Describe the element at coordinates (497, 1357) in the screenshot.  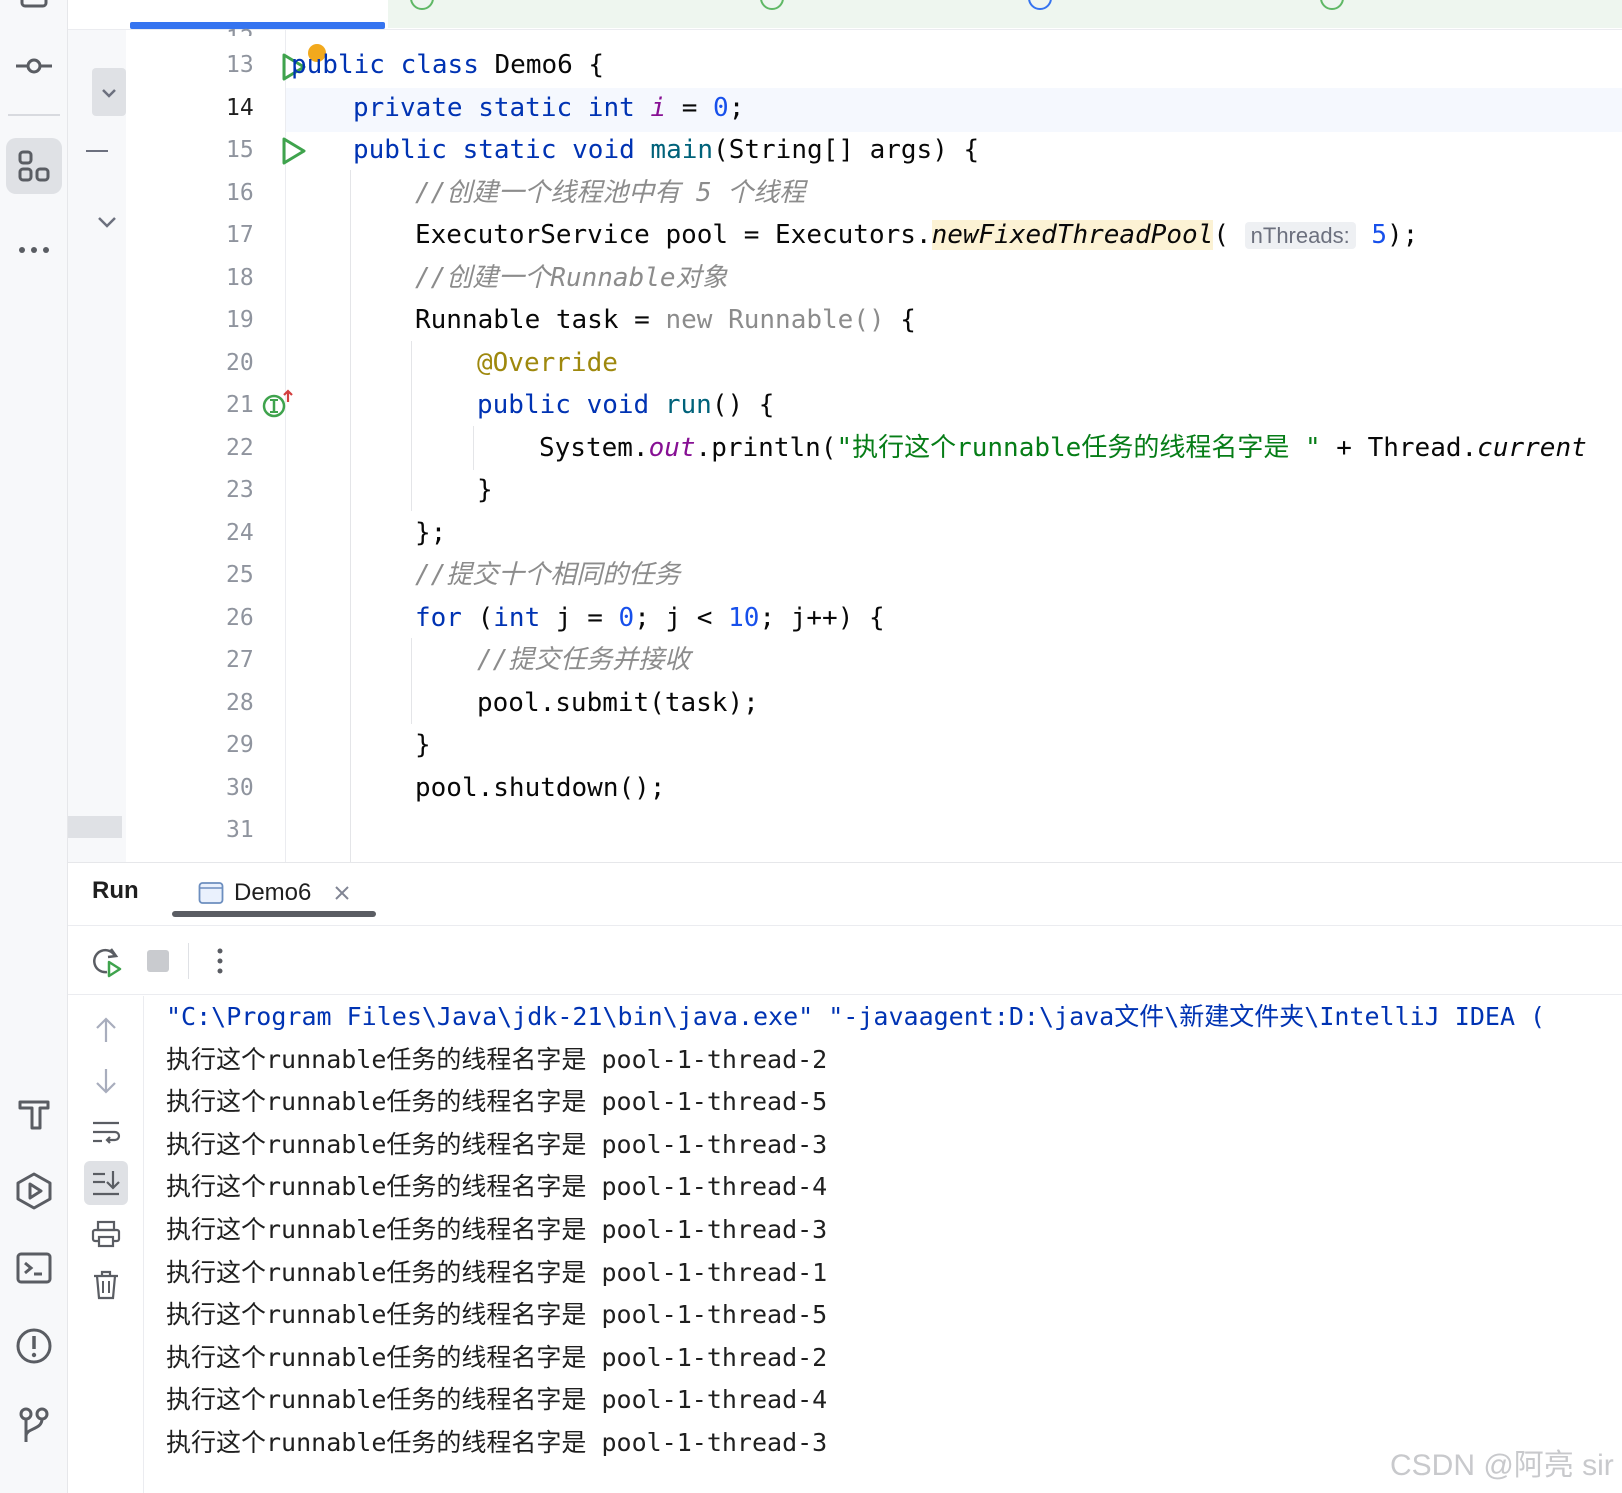
I see `console-line: 执行这个runnable任务的线程名字是 pool-1-thread-2` at that location.